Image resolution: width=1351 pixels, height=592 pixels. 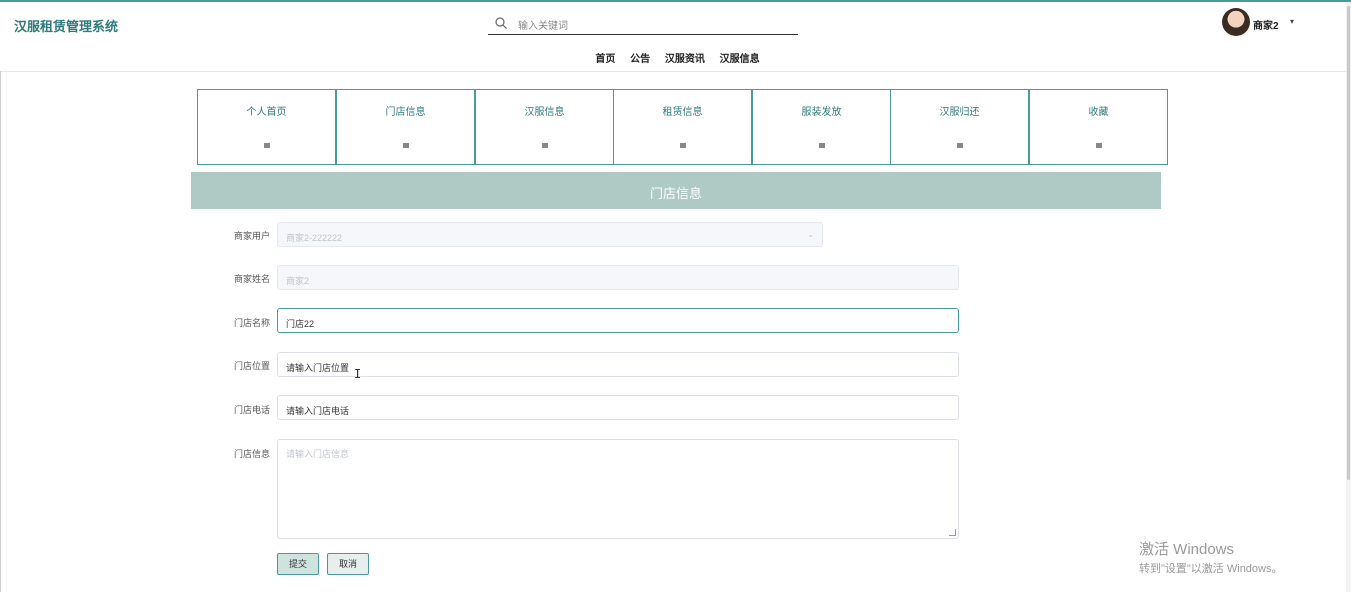 What do you see at coordinates (0, 331) in the screenshot?
I see `frame-border` at bounding box center [0, 331].